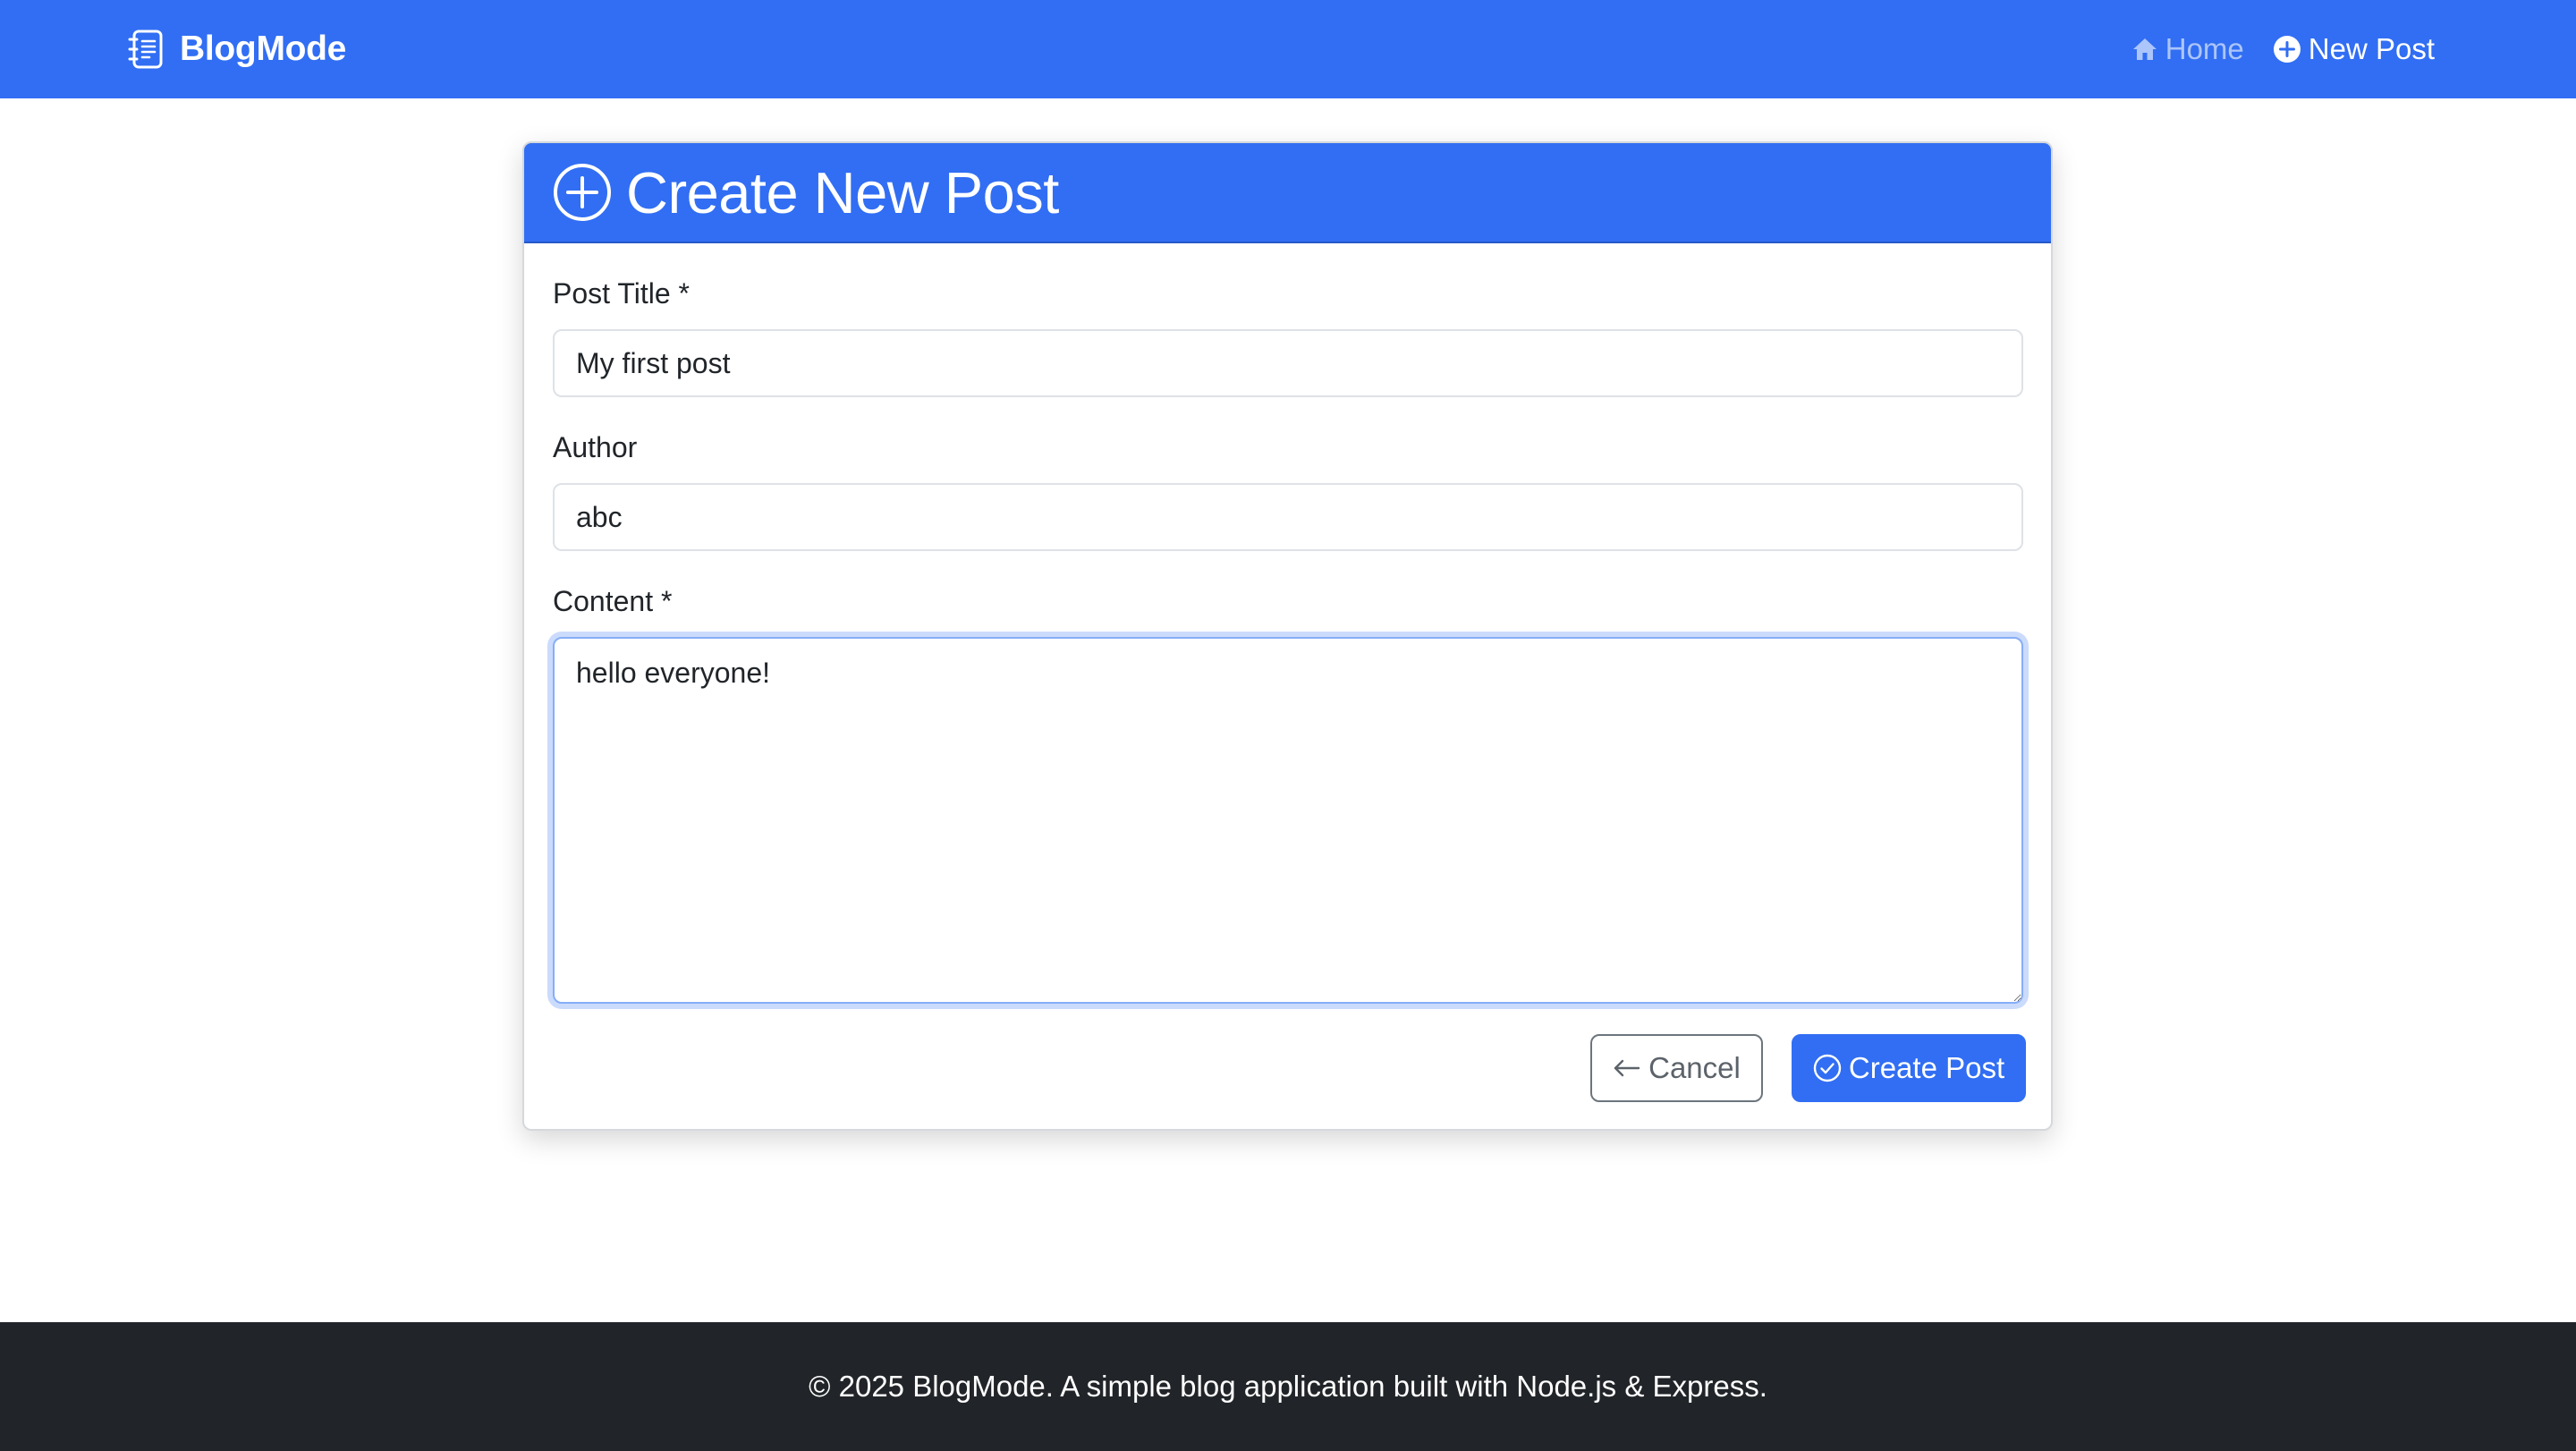 This screenshot has width=2576, height=1451. I want to click on navbar: BlogMode Home New Post, so click(1288, 49).